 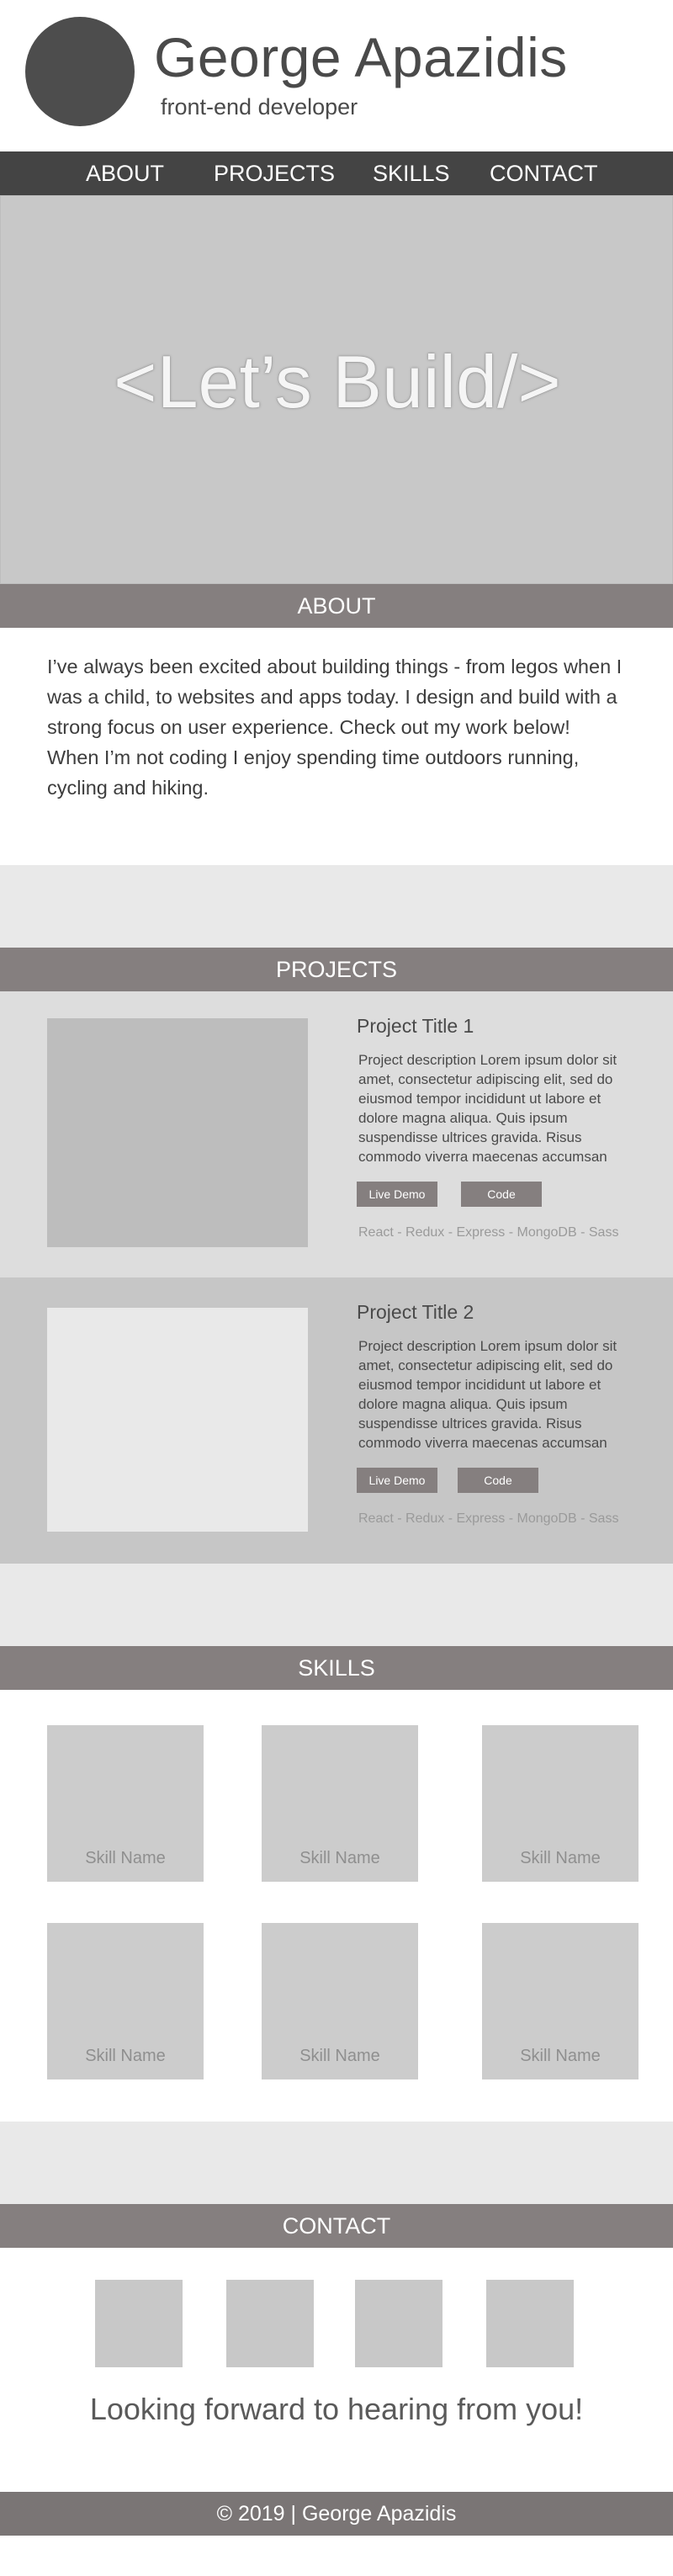 What do you see at coordinates (336, 1668) in the screenshot?
I see `skills-section-heading: SKILLS` at bounding box center [336, 1668].